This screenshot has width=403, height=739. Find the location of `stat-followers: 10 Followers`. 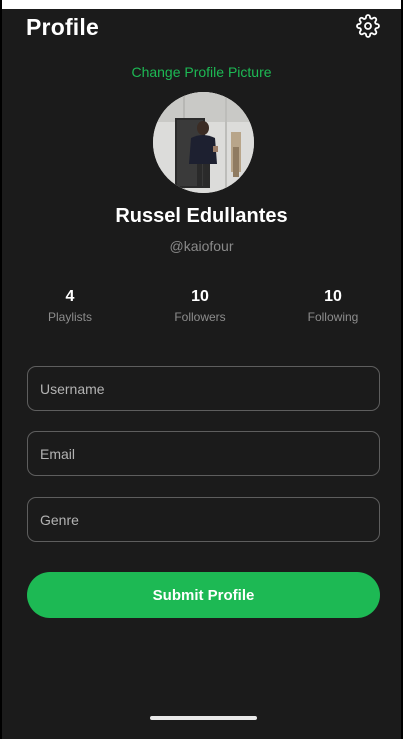

stat-followers: 10 Followers is located at coordinates (200, 306).